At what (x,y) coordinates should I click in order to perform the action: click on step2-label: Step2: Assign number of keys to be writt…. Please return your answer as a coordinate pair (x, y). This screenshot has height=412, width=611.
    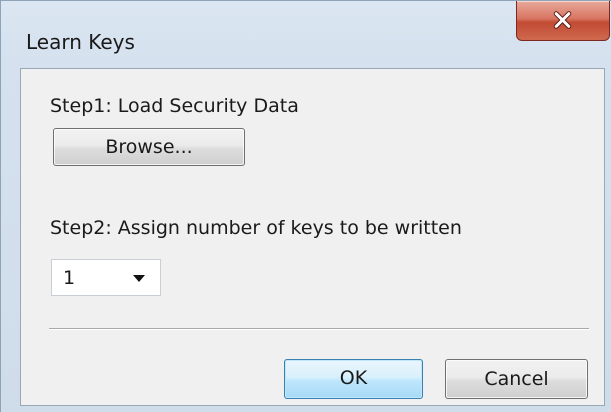
    Looking at the image, I should click on (256, 228).